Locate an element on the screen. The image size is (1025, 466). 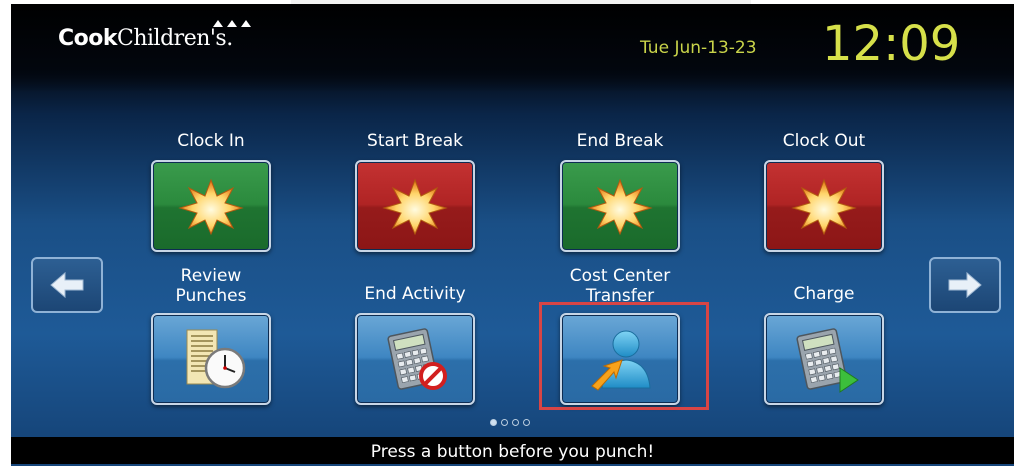
logo-bold-text: Cook is located at coordinates (88, 38).